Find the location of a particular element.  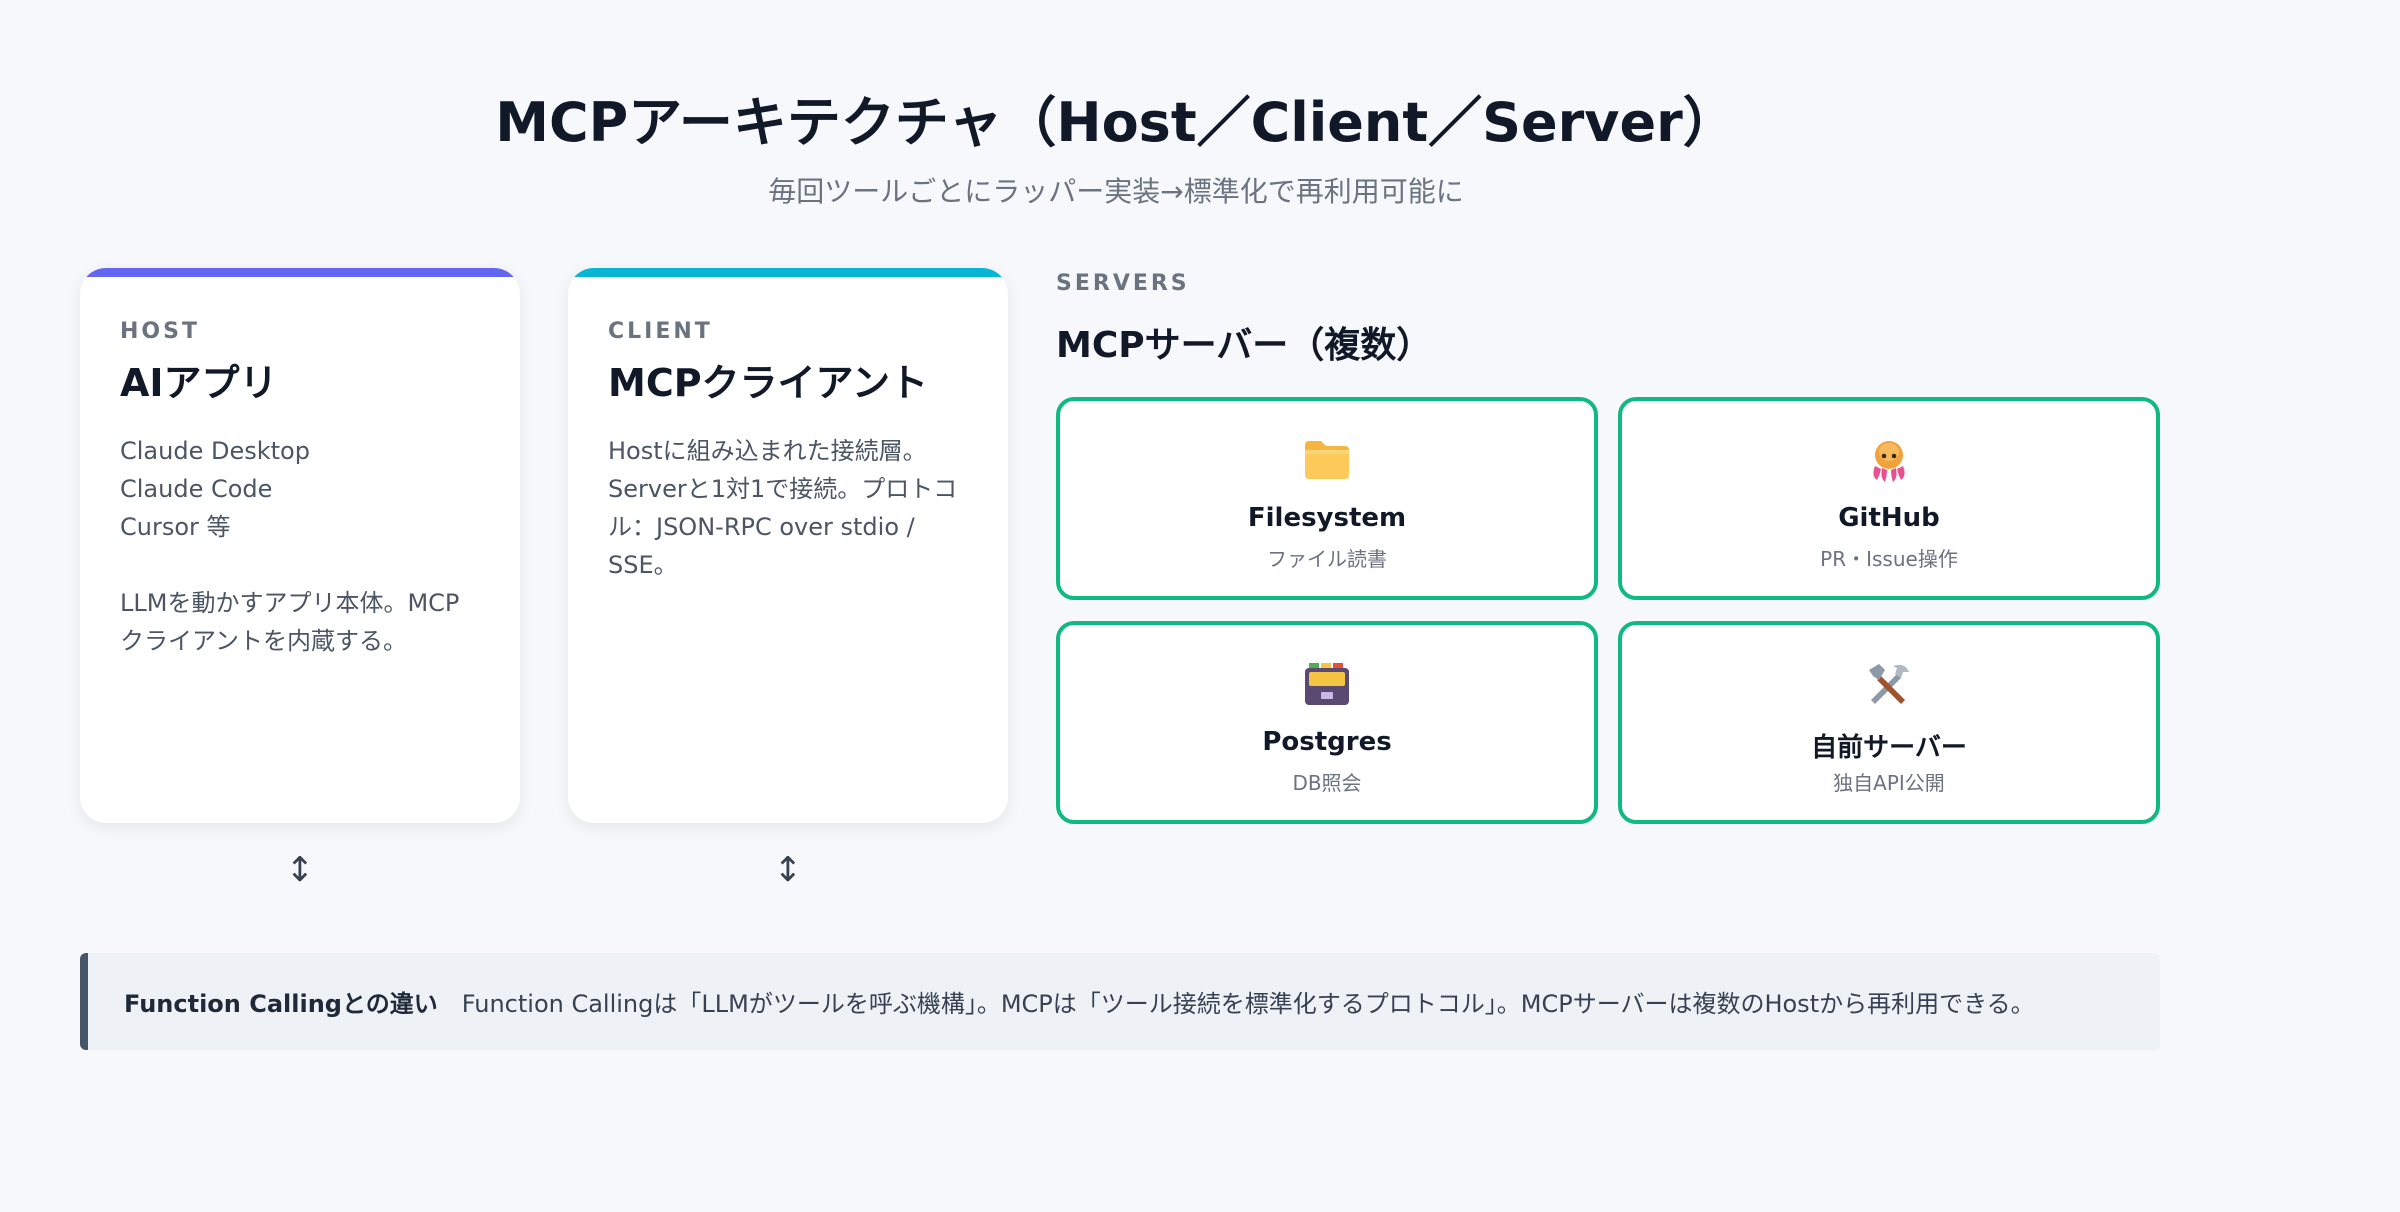

server-card-postgres: Postgres DB照会 is located at coordinates (1327, 722).